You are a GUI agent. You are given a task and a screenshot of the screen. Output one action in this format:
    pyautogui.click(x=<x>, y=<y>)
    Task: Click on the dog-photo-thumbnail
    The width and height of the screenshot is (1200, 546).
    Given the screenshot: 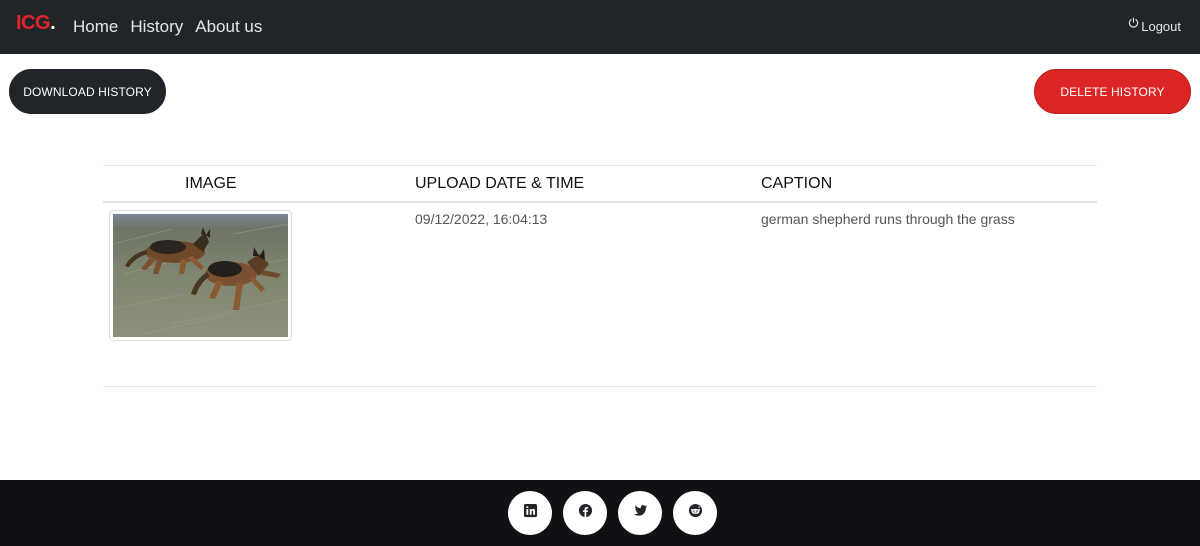 What is the action you would take?
    pyautogui.click(x=200, y=275)
    